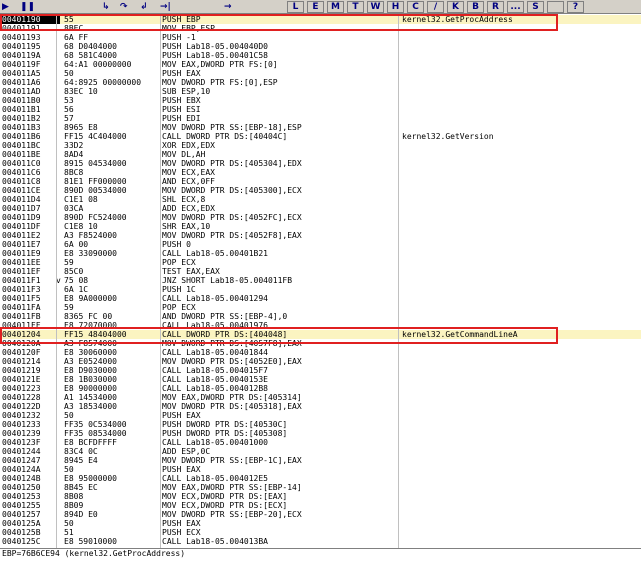  I want to click on toolbar-window-button: T, so click(355, 7).